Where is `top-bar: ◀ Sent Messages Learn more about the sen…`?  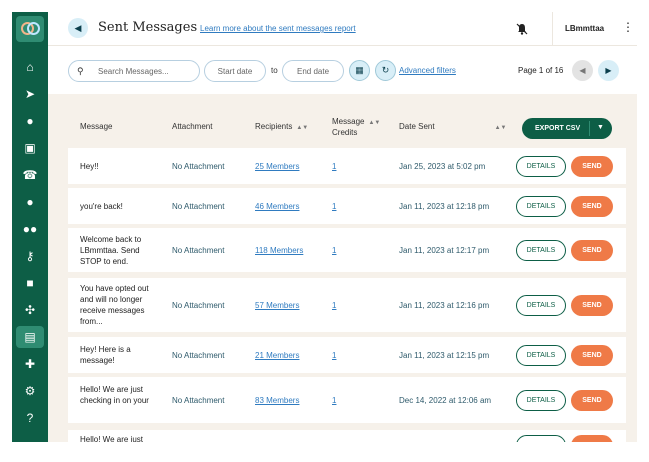 top-bar: ◀ Sent Messages Learn more about the sen… is located at coordinates (342, 29).